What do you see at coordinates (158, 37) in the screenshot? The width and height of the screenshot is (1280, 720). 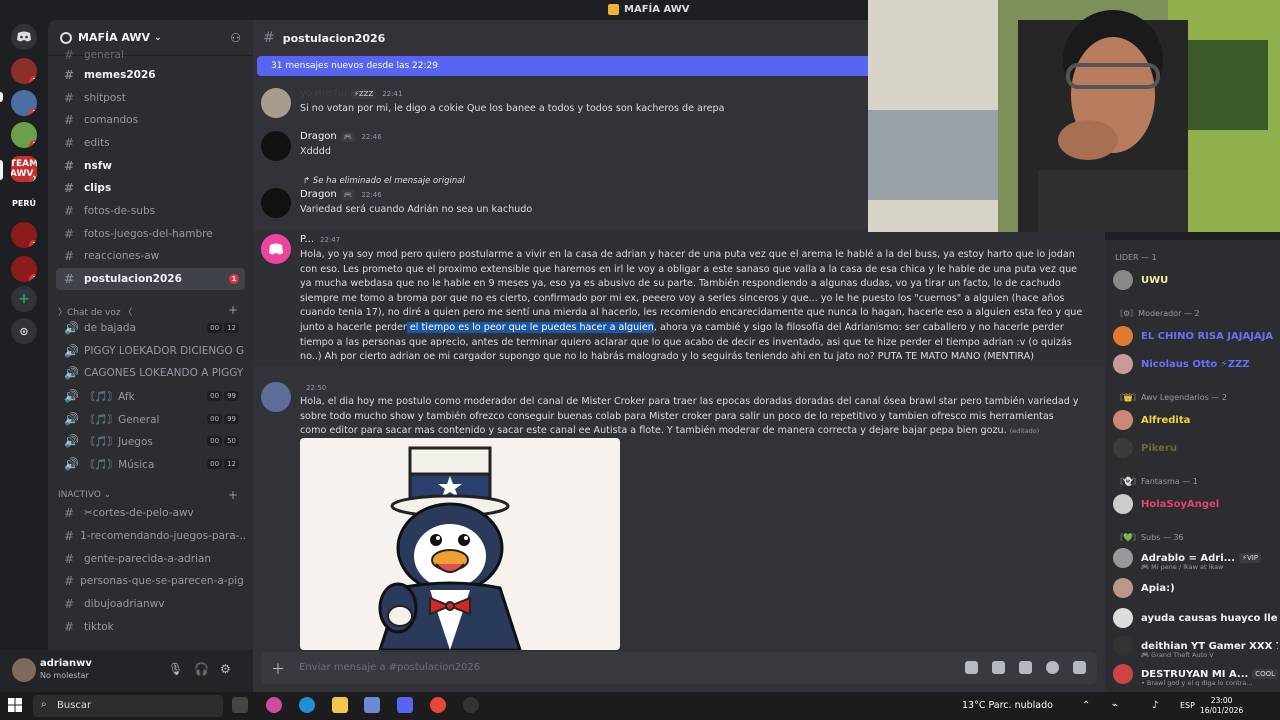 I see `chevron-down-icon: ⌄` at bounding box center [158, 37].